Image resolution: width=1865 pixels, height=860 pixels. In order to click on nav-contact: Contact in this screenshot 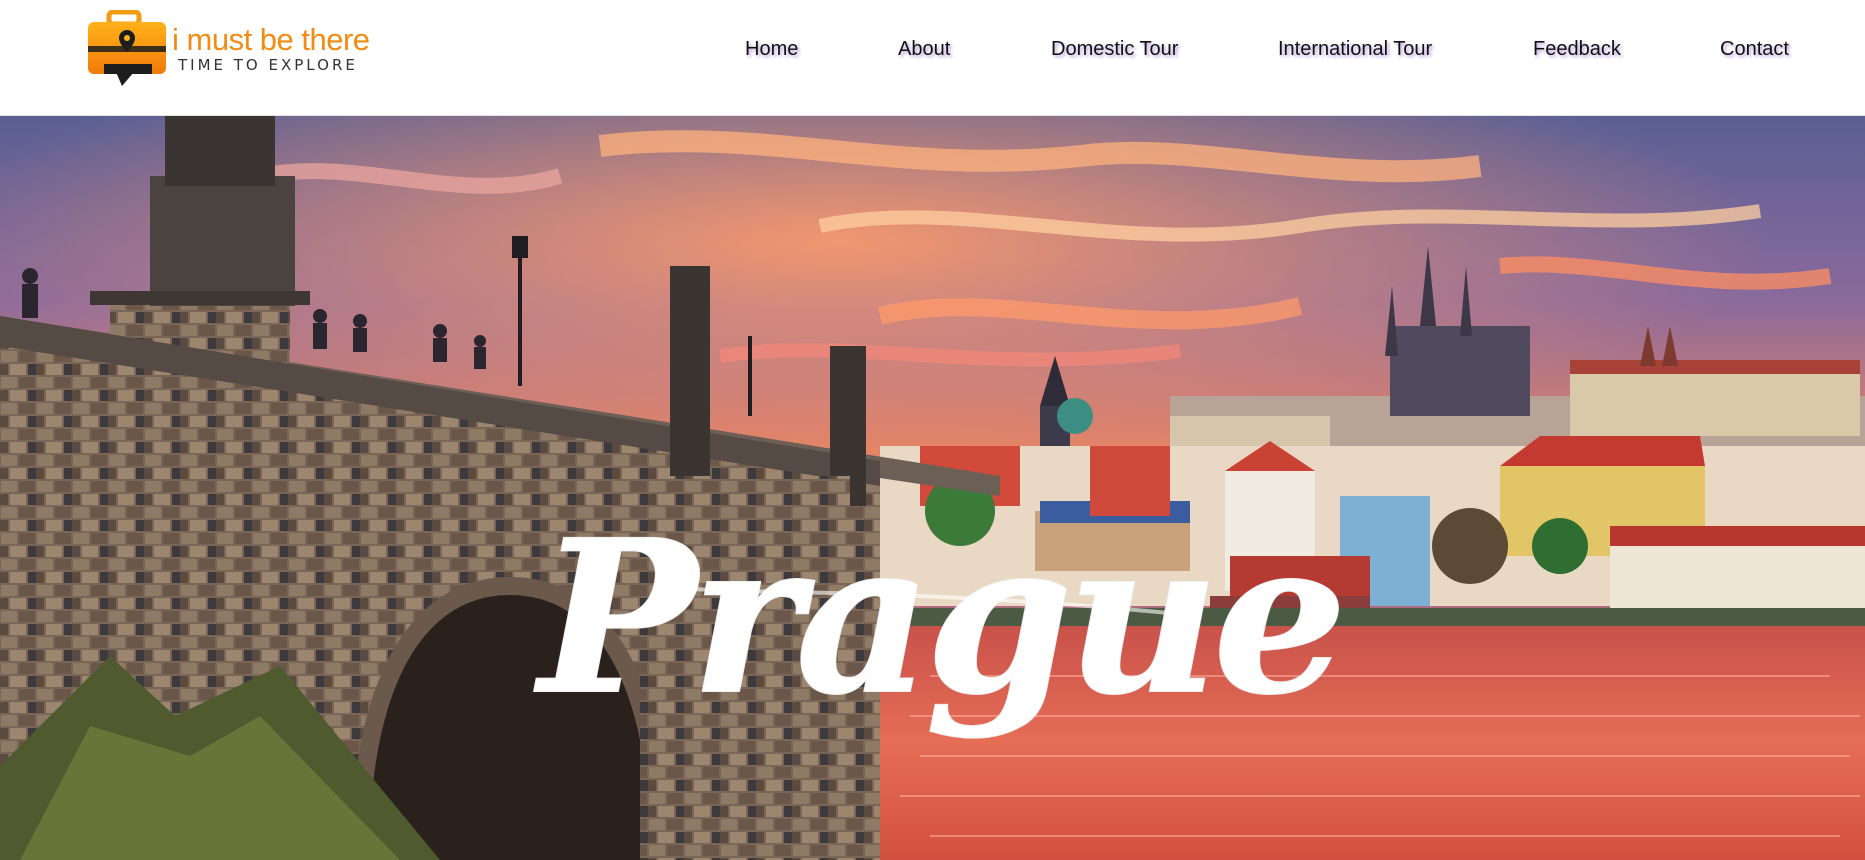, I will do `click(1754, 49)`.